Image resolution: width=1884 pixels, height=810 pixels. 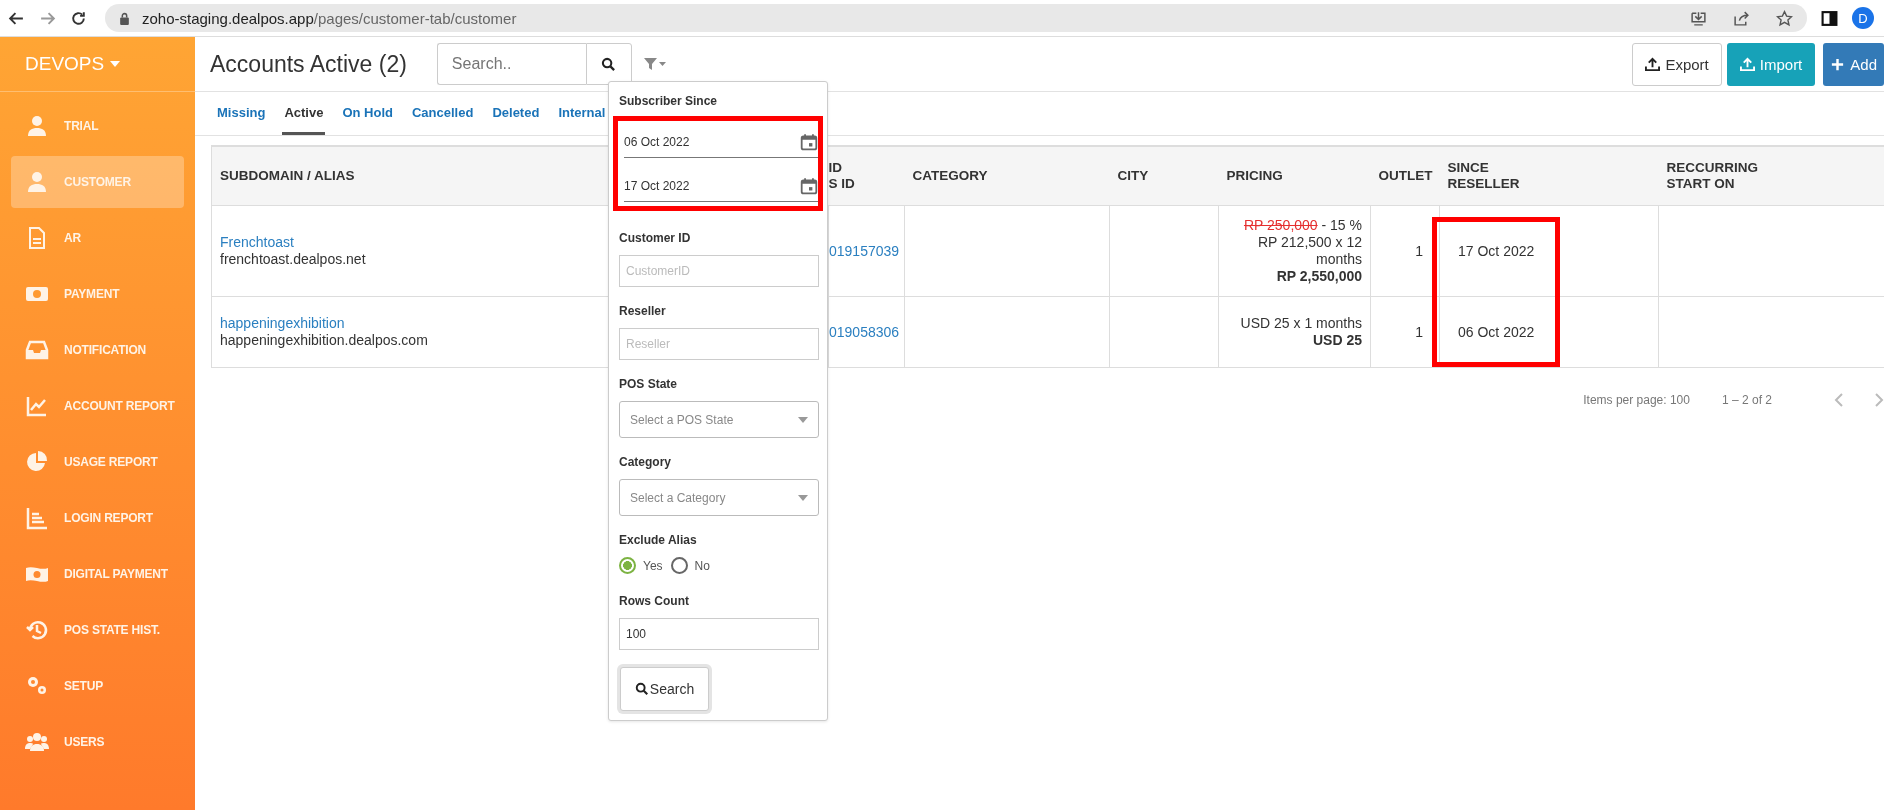 I want to click on pie-icon, so click(x=37, y=462).